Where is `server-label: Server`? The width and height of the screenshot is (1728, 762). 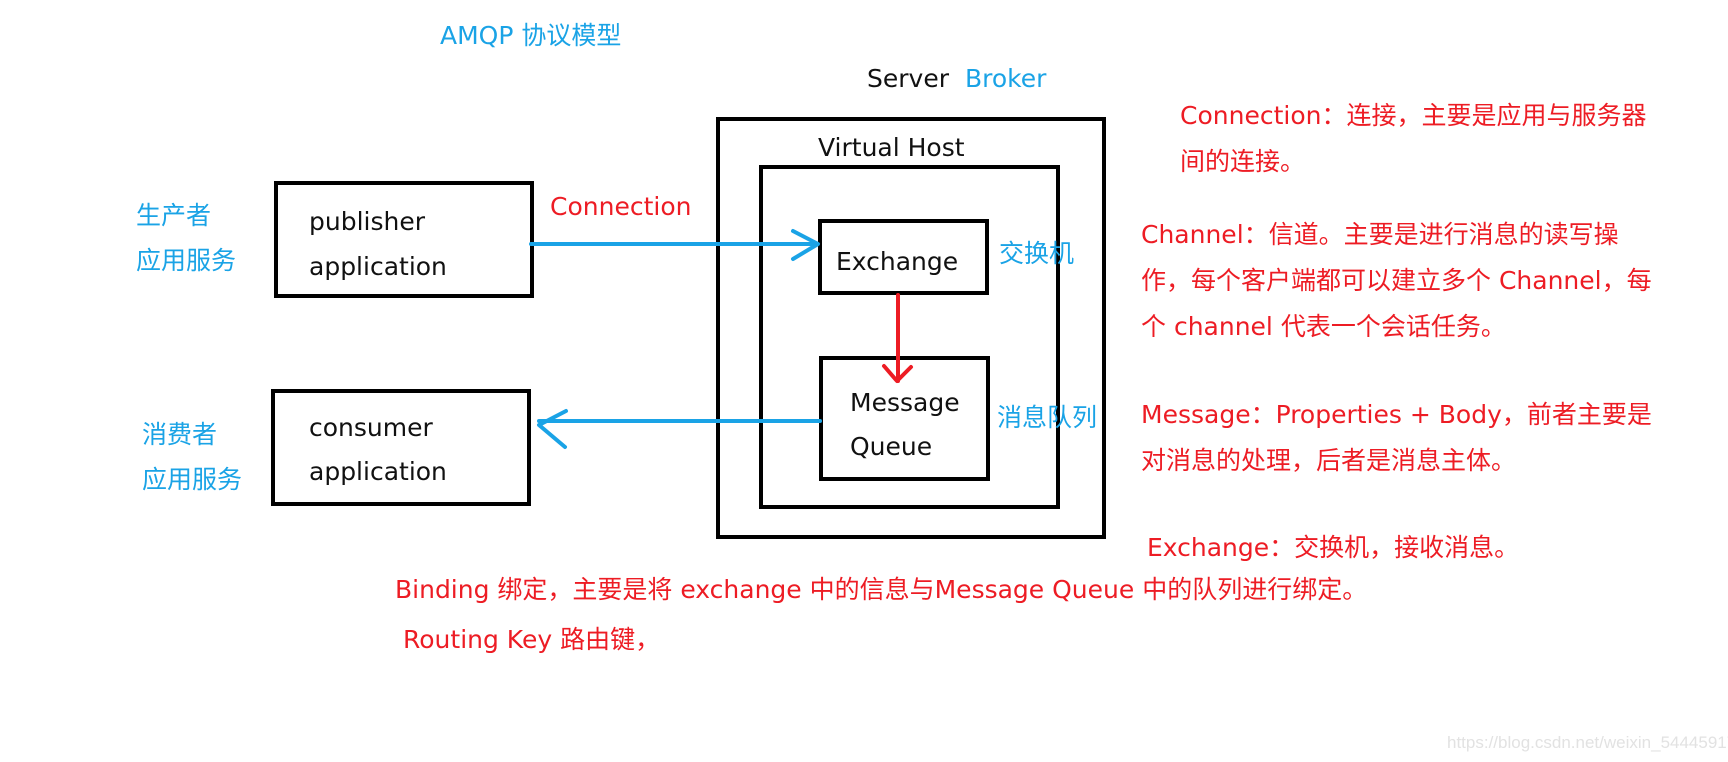
server-label: Server is located at coordinates (908, 78).